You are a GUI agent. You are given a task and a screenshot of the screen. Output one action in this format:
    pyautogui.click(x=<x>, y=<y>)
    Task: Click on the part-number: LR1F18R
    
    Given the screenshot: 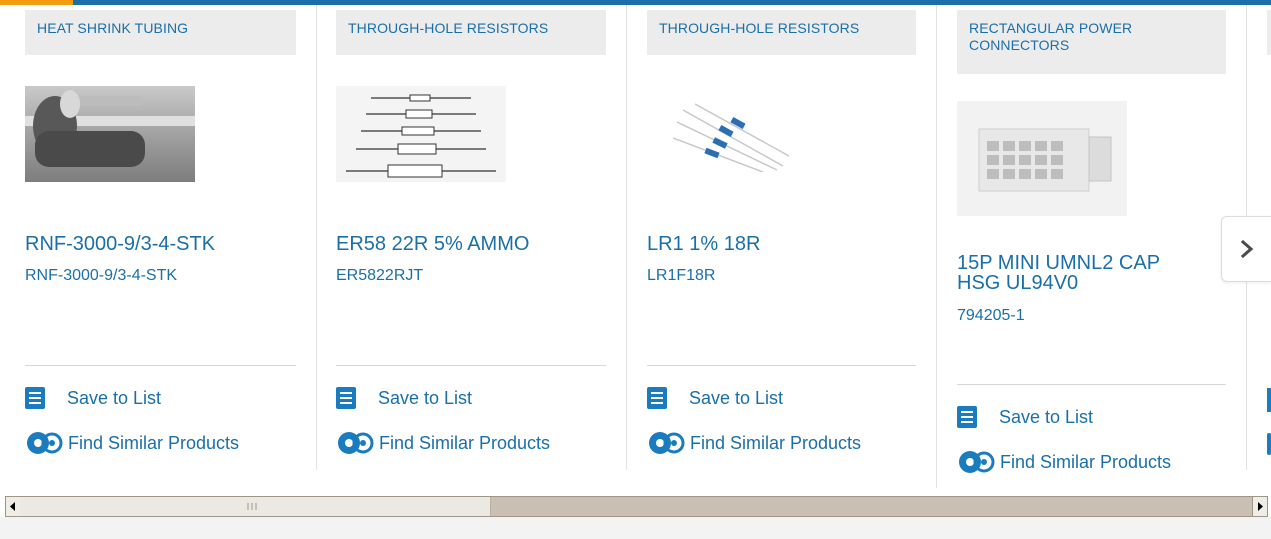 What is the action you would take?
    pyautogui.click(x=681, y=276)
    